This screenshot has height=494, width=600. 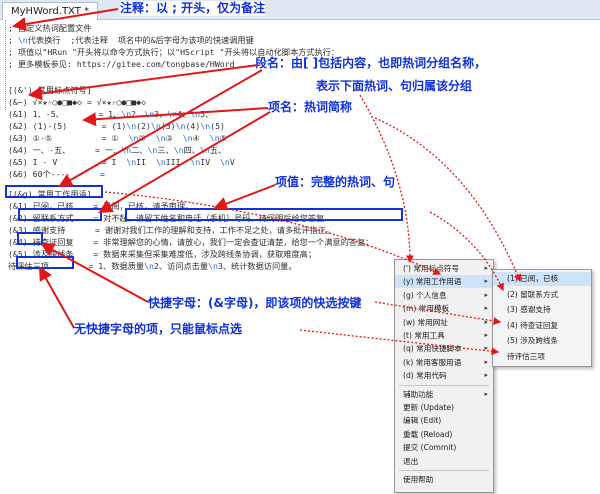 I want to click on menu-item: 重载 (Reload), so click(x=444, y=434).